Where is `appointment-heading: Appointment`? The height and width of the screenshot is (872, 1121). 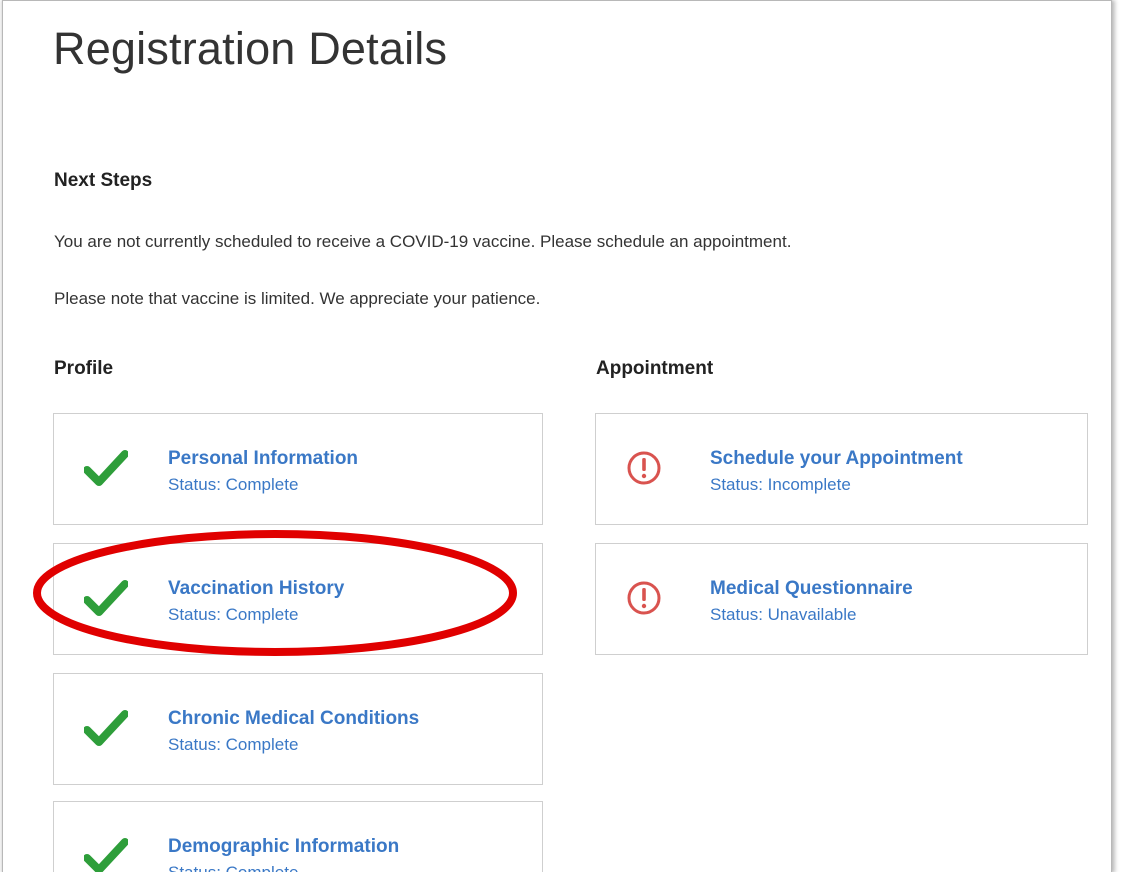
appointment-heading: Appointment is located at coordinates (655, 368).